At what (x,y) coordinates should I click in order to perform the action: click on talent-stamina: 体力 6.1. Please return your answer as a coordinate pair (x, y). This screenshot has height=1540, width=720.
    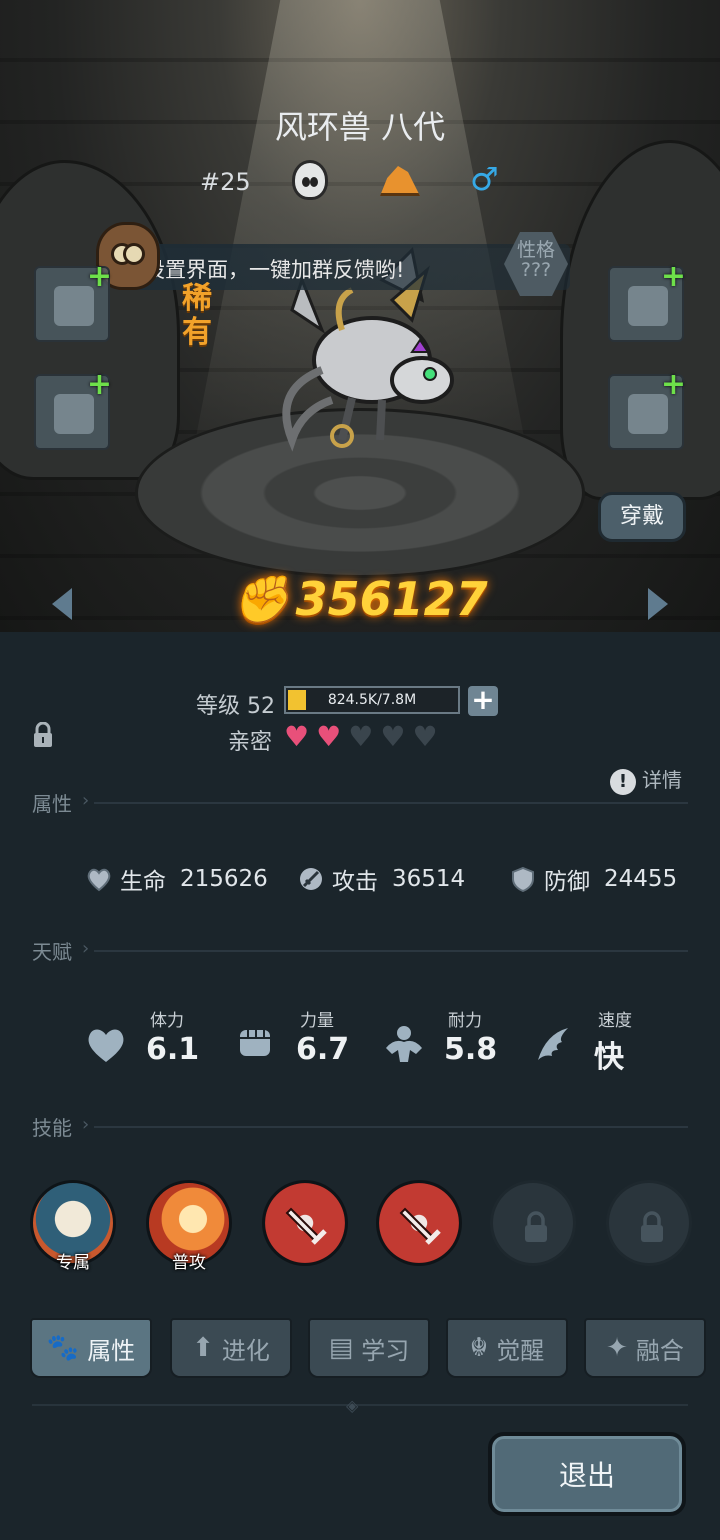
    Looking at the image, I should click on (154, 1041).